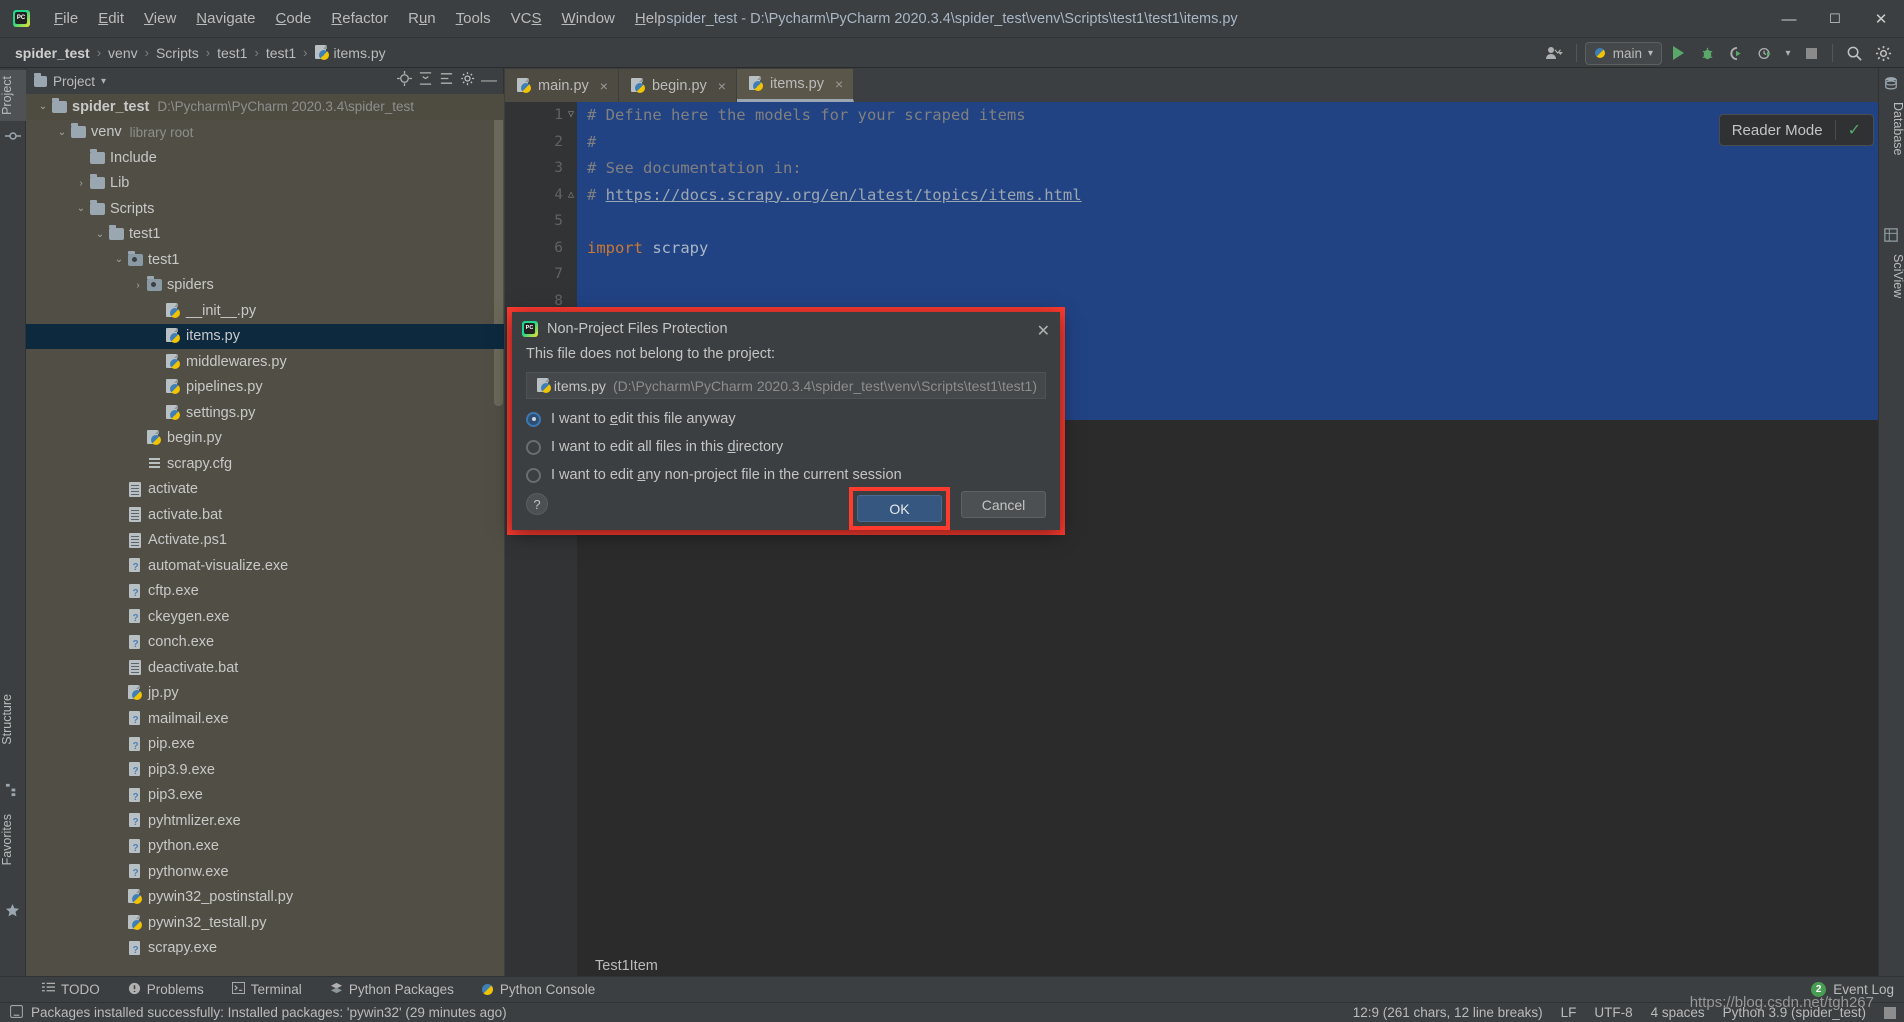  Describe the element at coordinates (71, 989) in the screenshot. I see `bottom-tab-todo: TODO` at that location.